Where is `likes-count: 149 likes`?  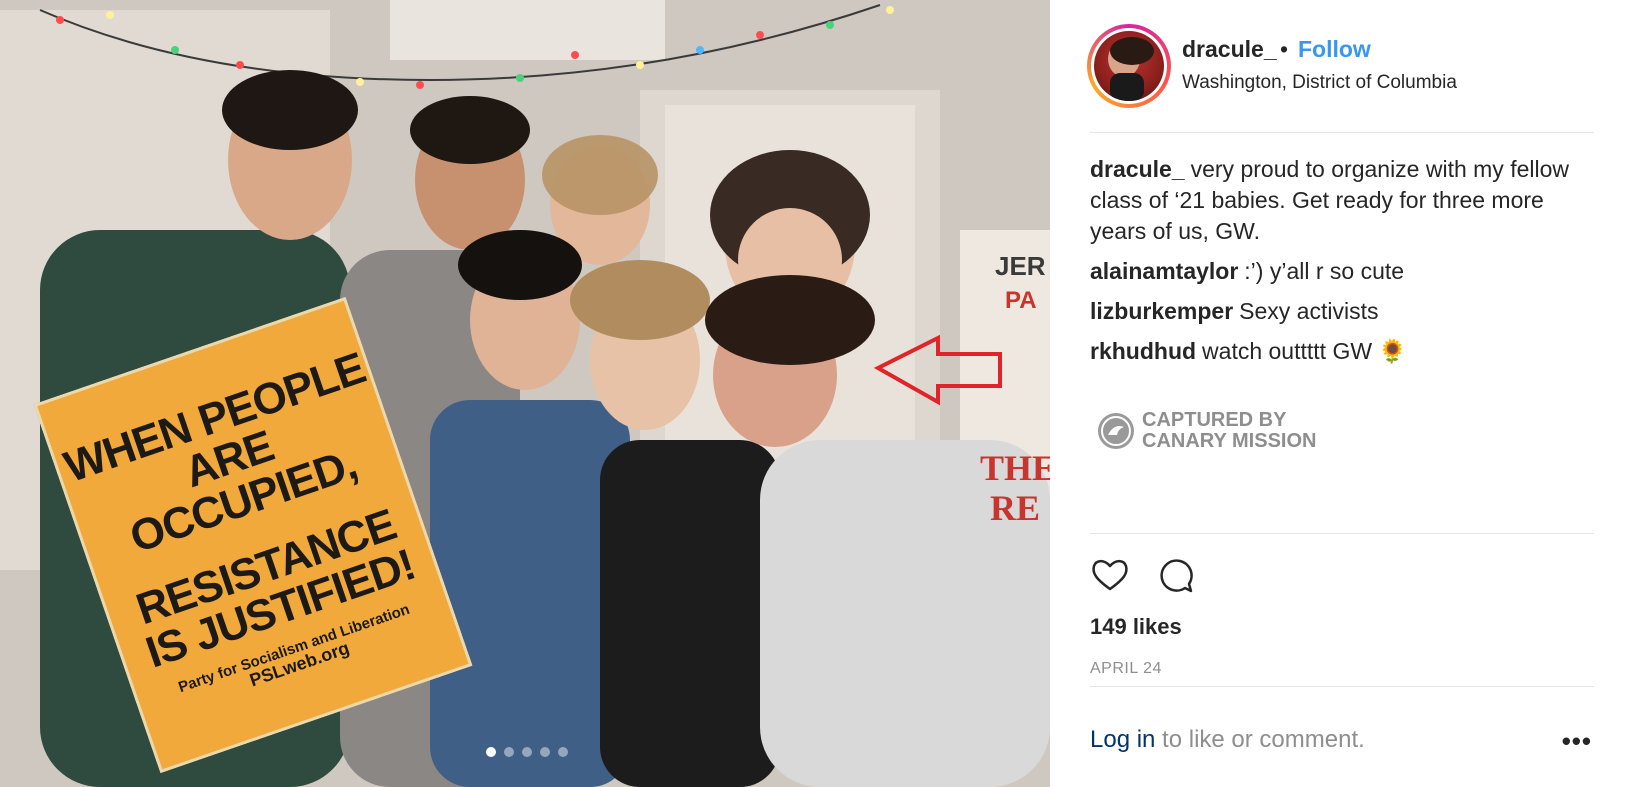 likes-count: 149 likes is located at coordinates (1136, 627).